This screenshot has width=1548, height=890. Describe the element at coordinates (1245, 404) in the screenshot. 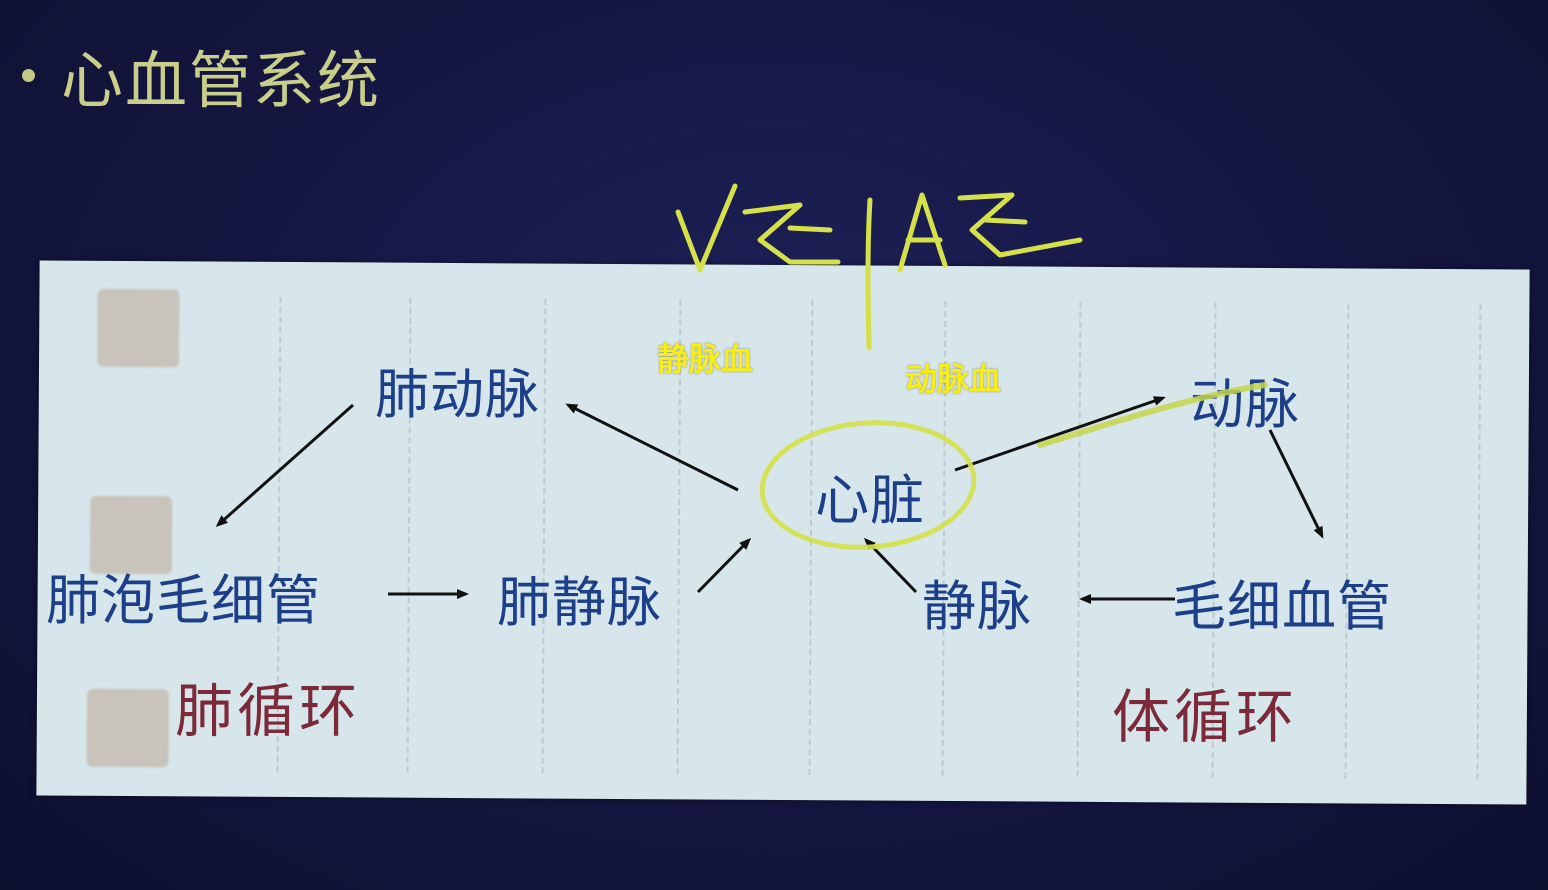

I see `node-artery: 动脉` at that location.